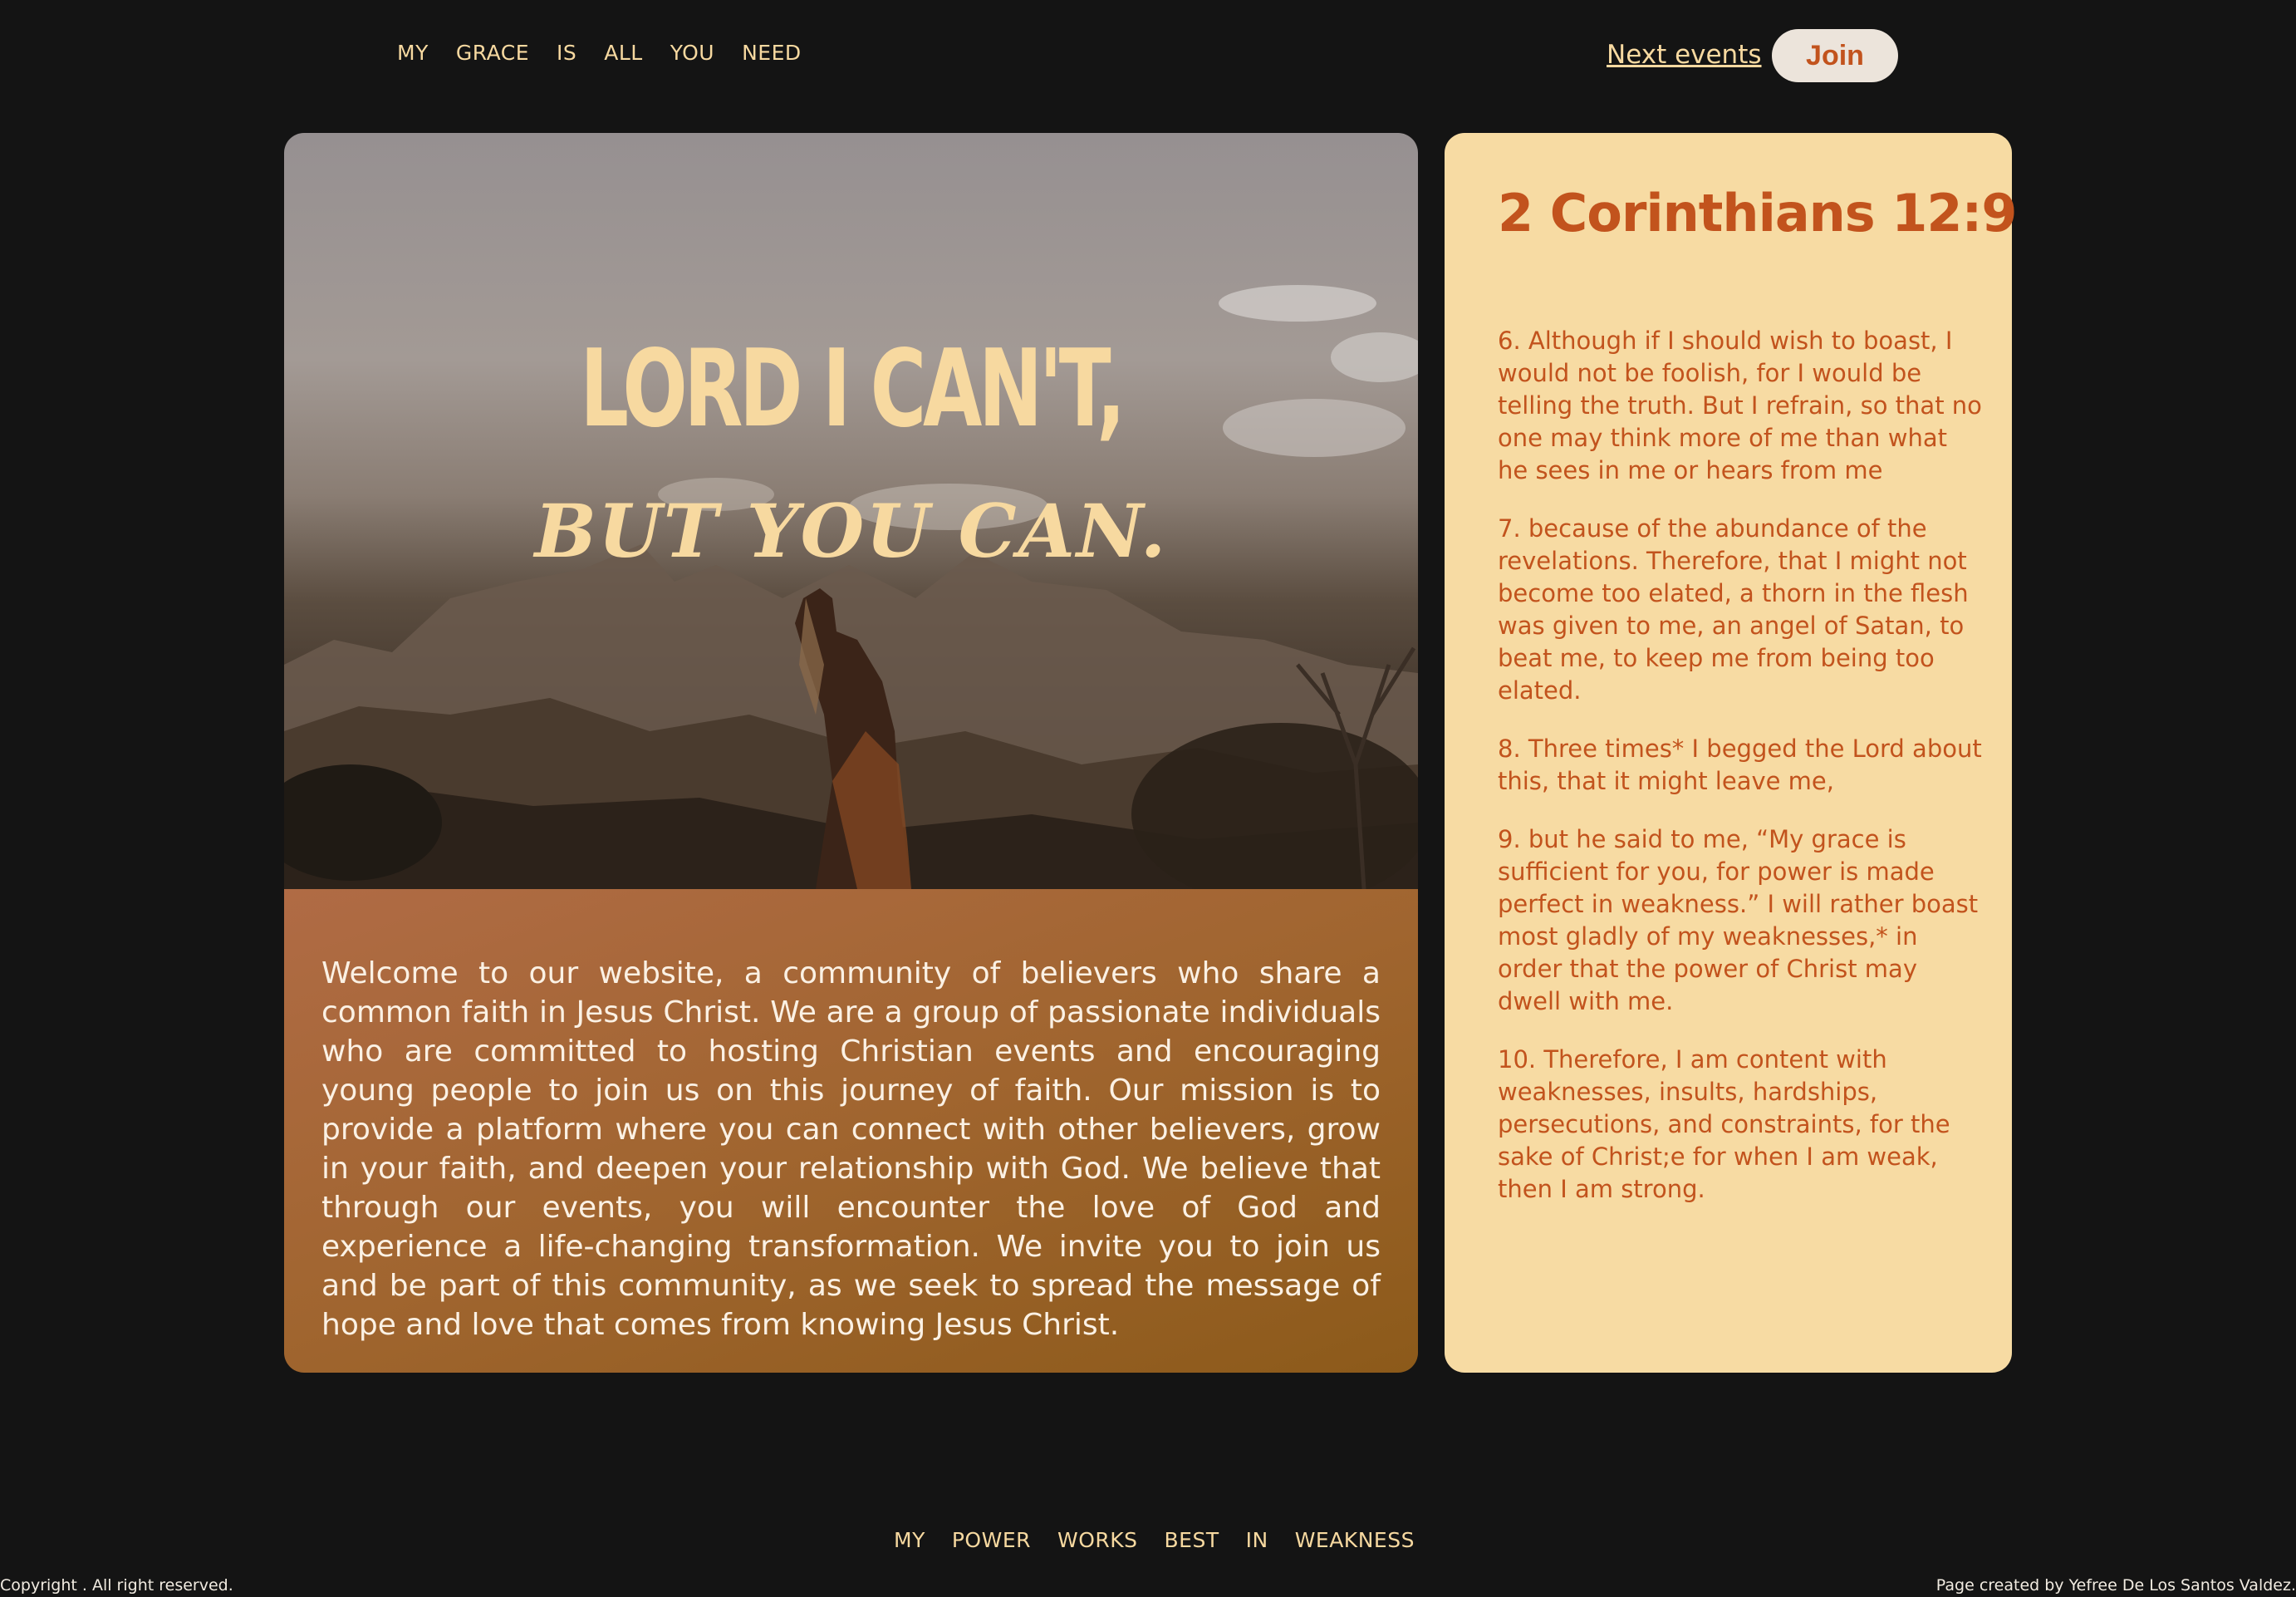 The height and width of the screenshot is (1597, 2296). What do you see at coordinates (851, 531) in the screenshot?
I see `hero-subtitle: BUT YOU CAN.` at bounding box center [851, 531].